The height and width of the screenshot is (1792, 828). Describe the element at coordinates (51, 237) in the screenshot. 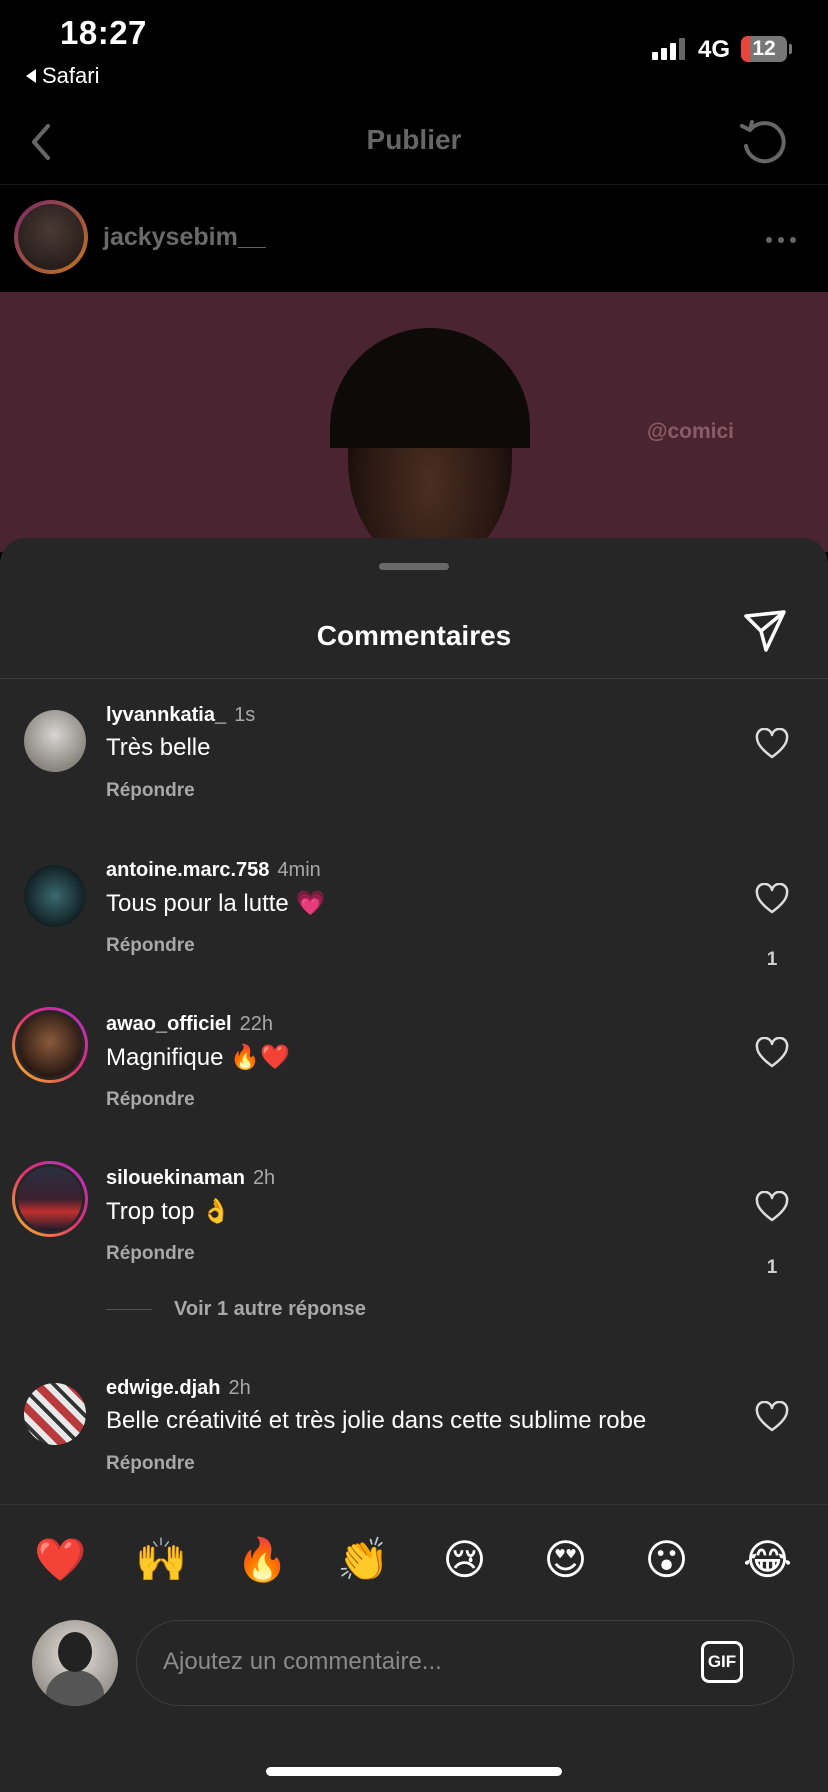

I see `post-author-avatar` at that location.